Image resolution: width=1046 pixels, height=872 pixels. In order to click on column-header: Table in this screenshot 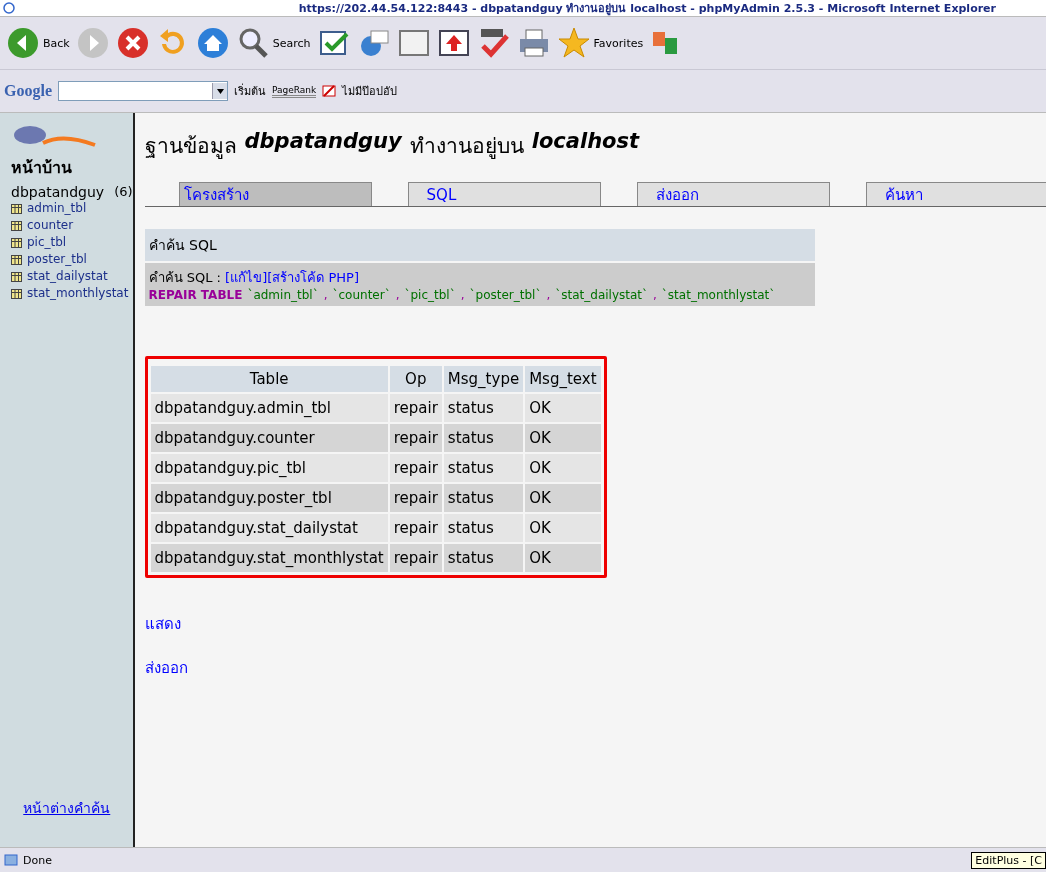, I will do `click(269, 379)`.